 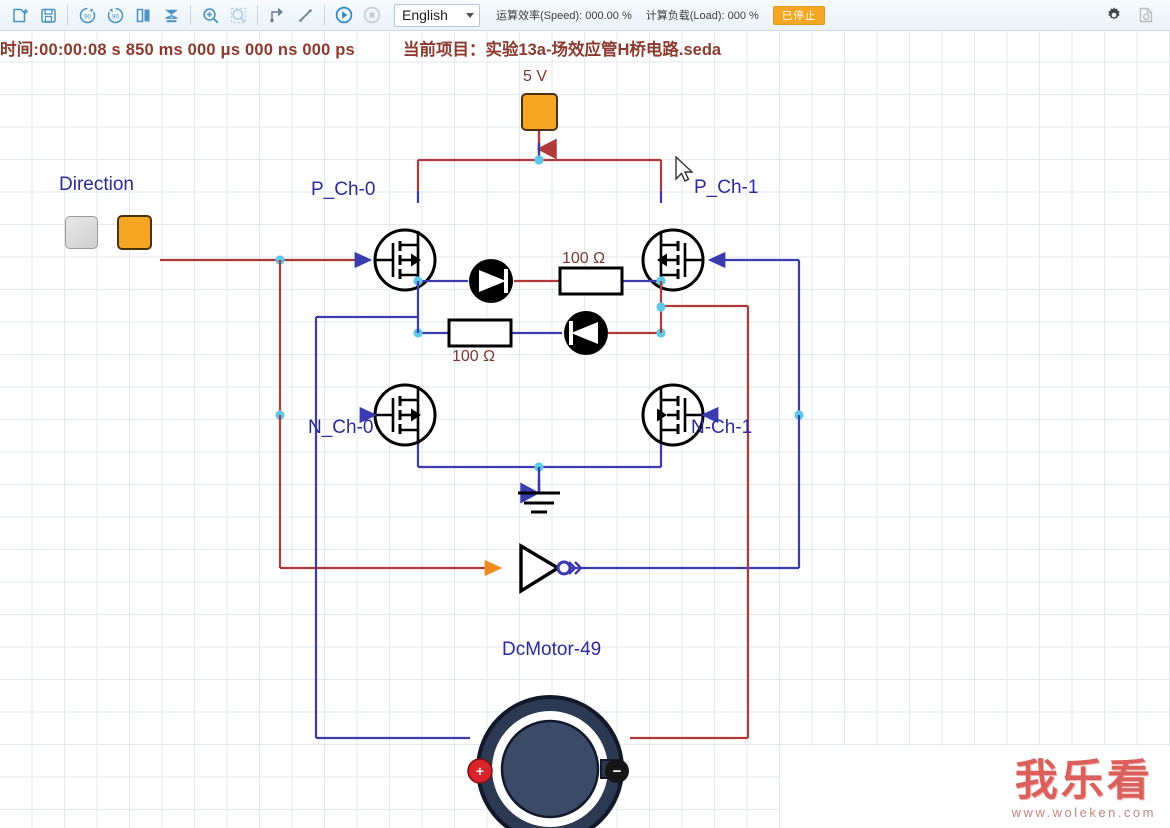 I want to click on chevron-down-icon, so click(x=470, y=15).